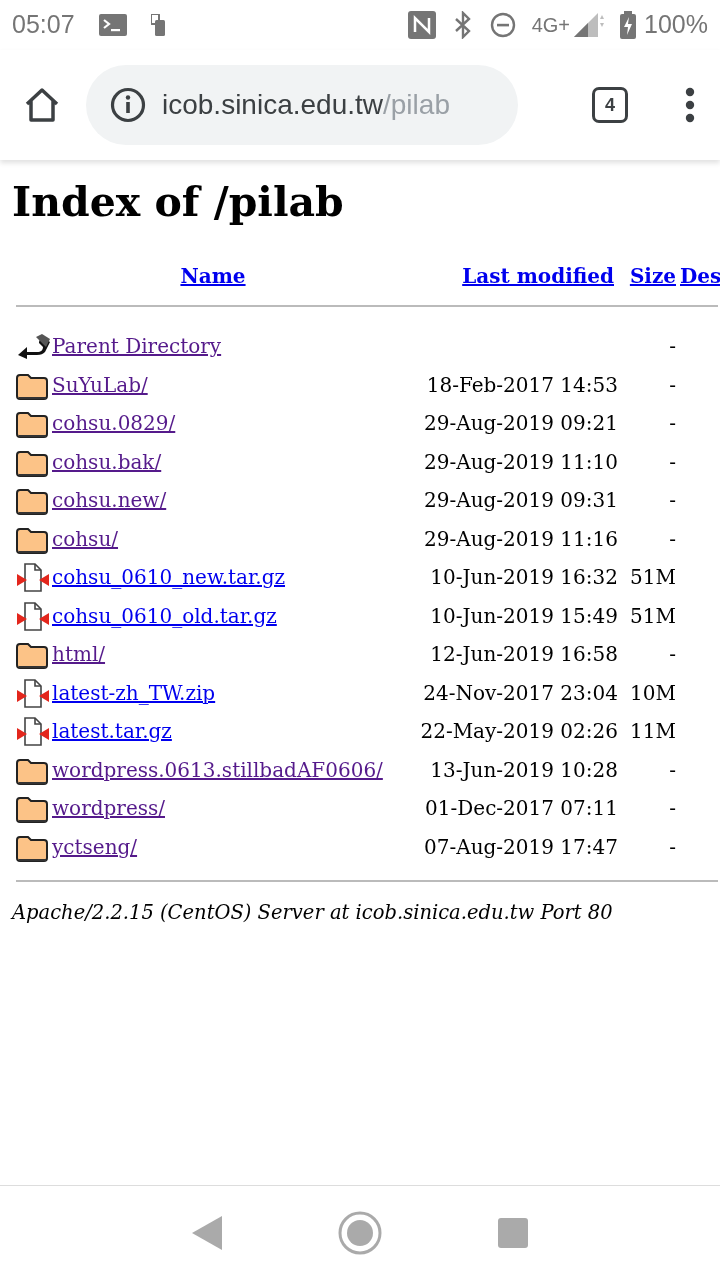  I want to click on modified-date-text: 10-Jun-2019 16:32, so click(524, 578).